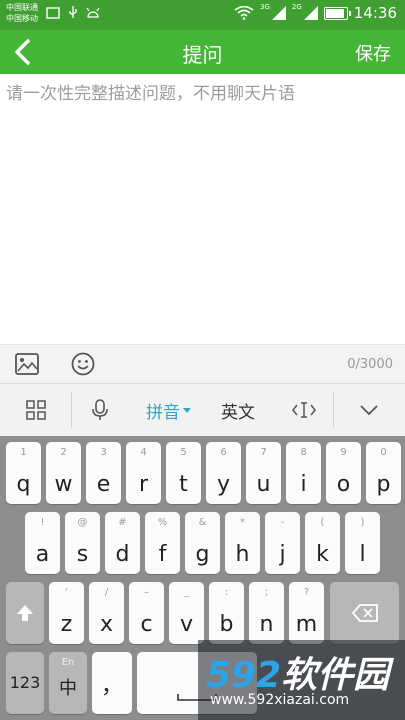  I want to click on key-b: :b, so click(226, 613).